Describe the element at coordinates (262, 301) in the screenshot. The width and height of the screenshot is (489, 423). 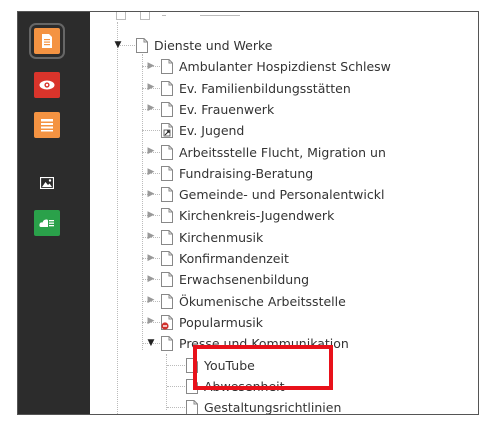
I see `tree-row-label: Ökumenische Arbeitsstelle` at that location.